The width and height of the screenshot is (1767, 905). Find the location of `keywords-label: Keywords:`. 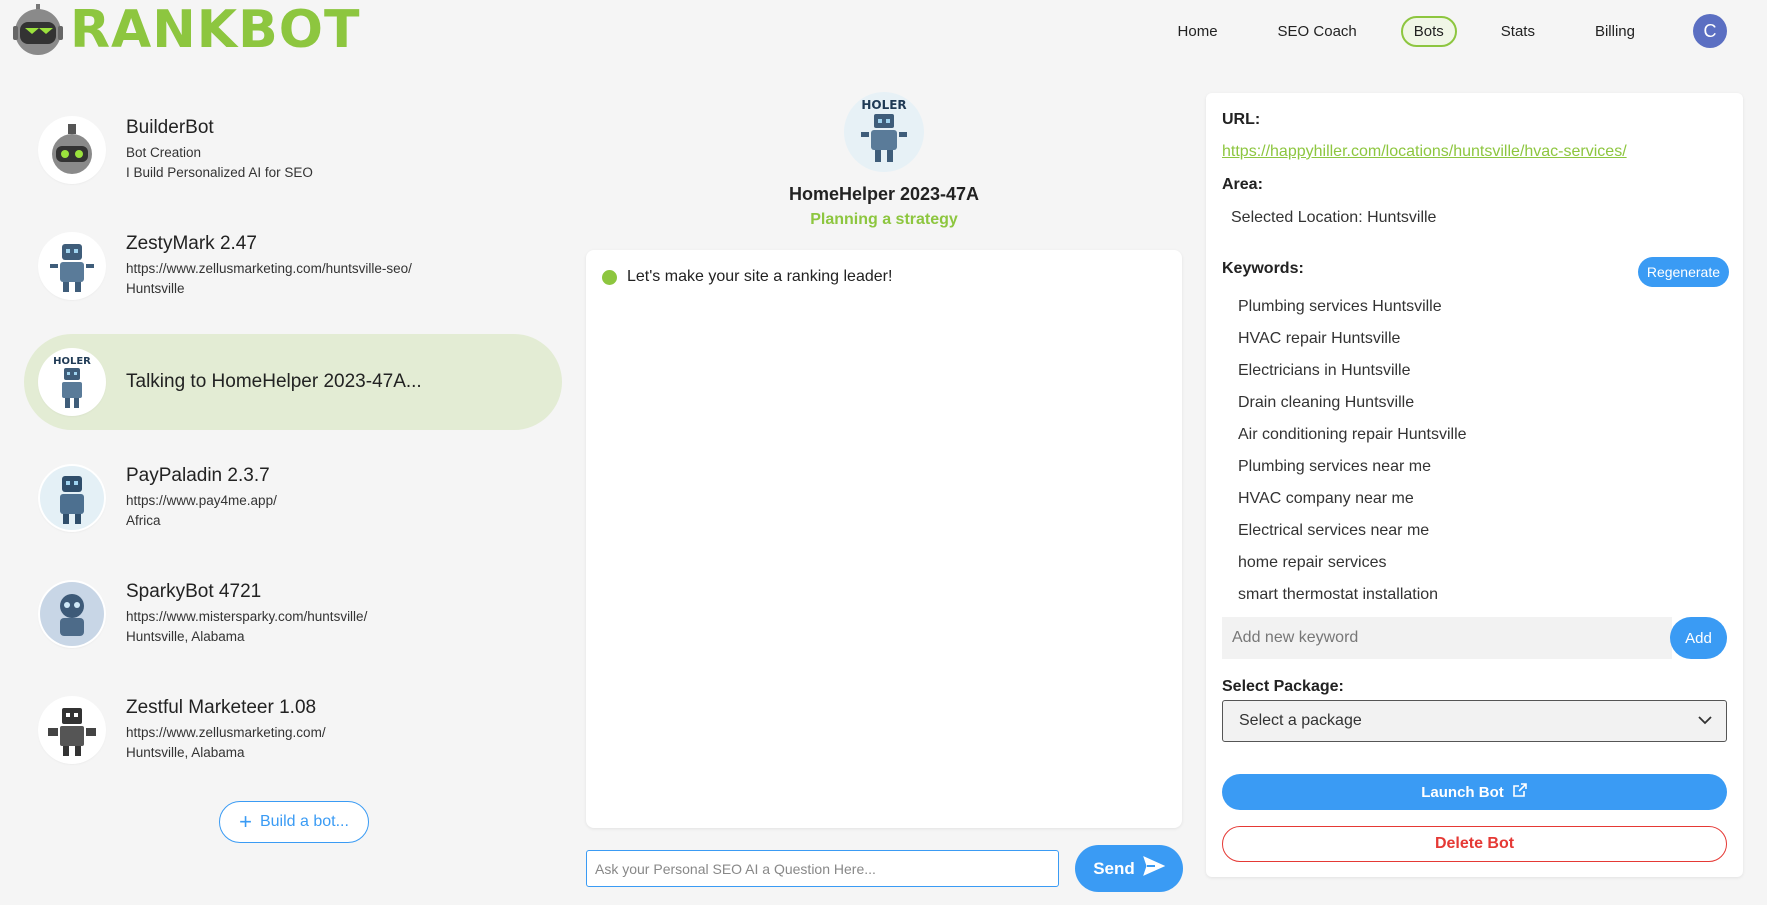

keywords-label: Keywords: is located at coordinates (1263, 268).